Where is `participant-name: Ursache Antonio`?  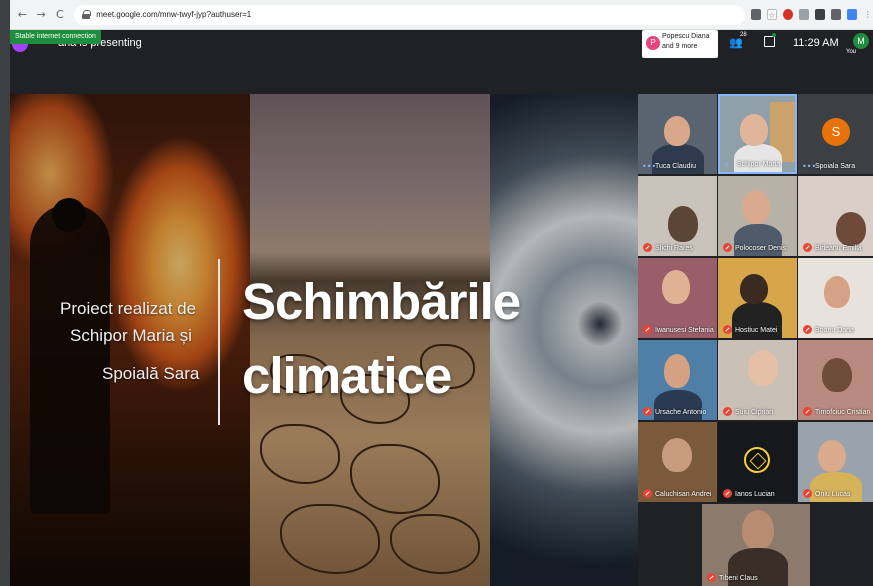
participant-name: Ursache Antonio is located at coordinates (681, 412).